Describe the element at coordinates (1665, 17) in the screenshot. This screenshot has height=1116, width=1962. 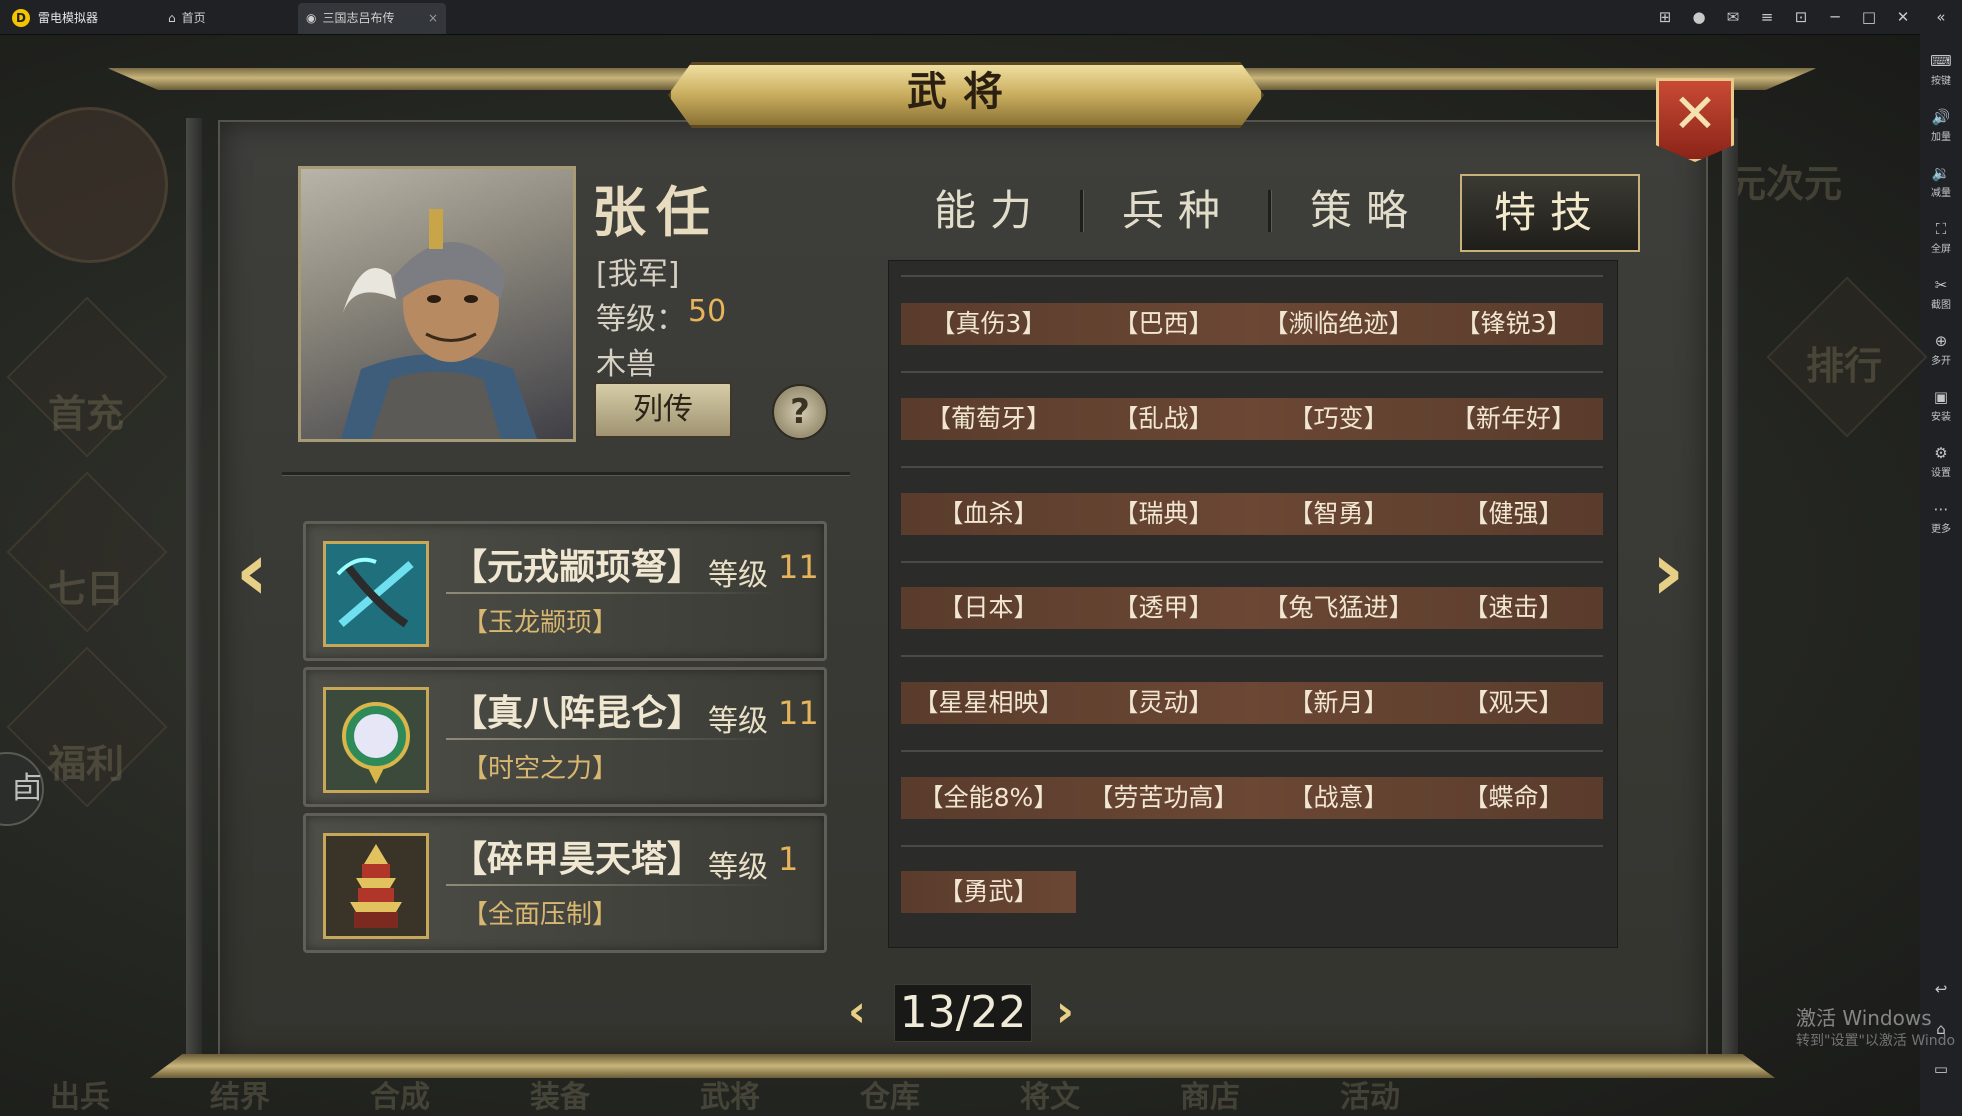
I see `gamepad-icon: ⊞` at that location.